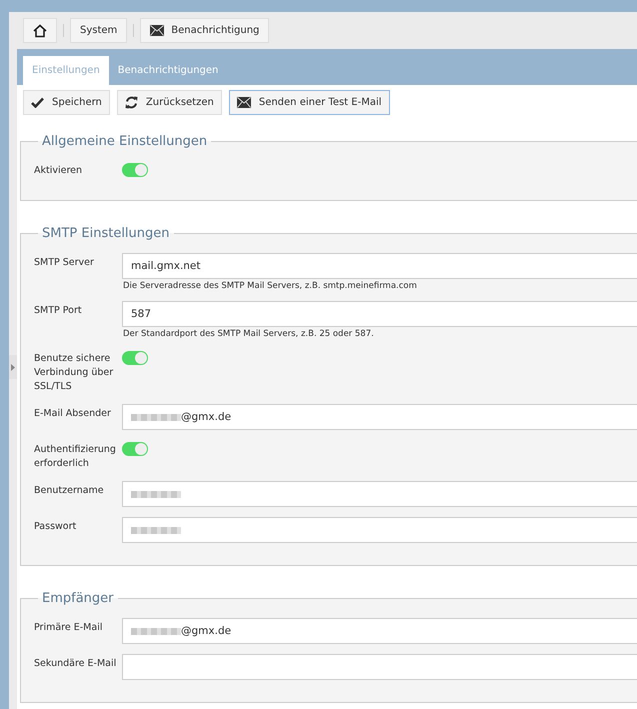 The image size is (637, 709). I want to click on field-label: Sekundäre E-Mail, so click(76, 664).